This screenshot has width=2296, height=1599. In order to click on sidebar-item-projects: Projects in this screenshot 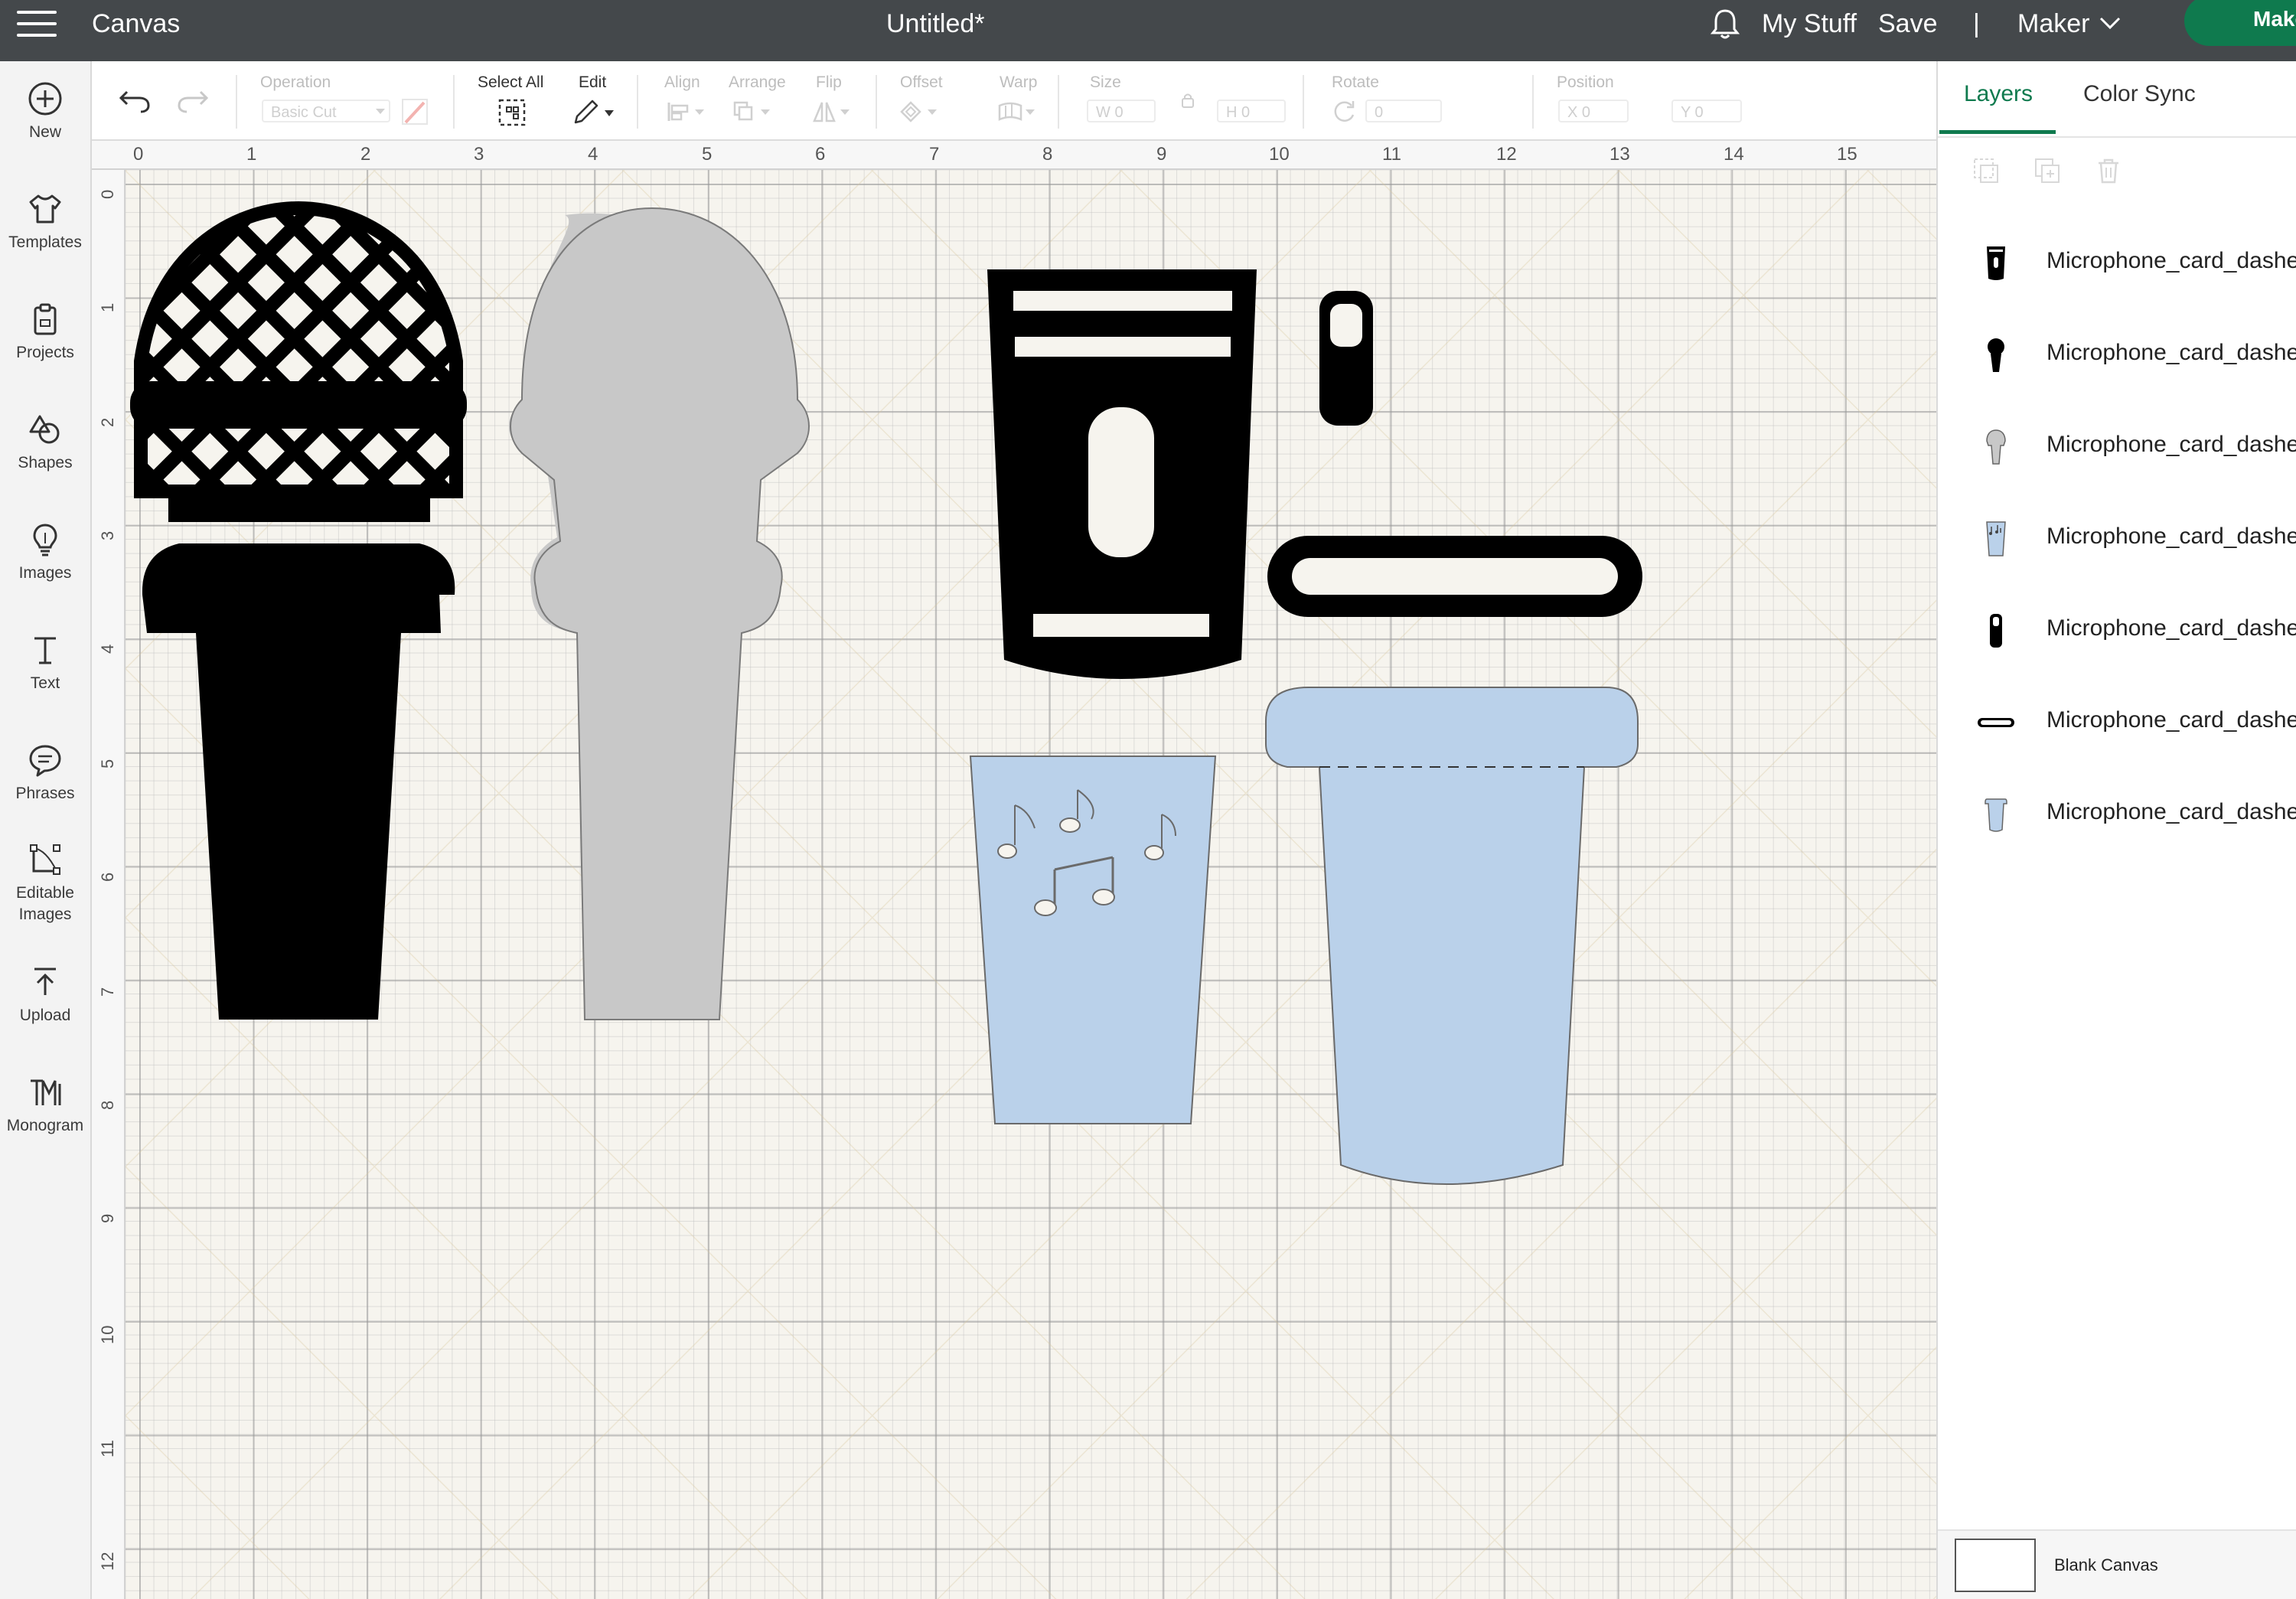, I will do `click(45, 332)`.